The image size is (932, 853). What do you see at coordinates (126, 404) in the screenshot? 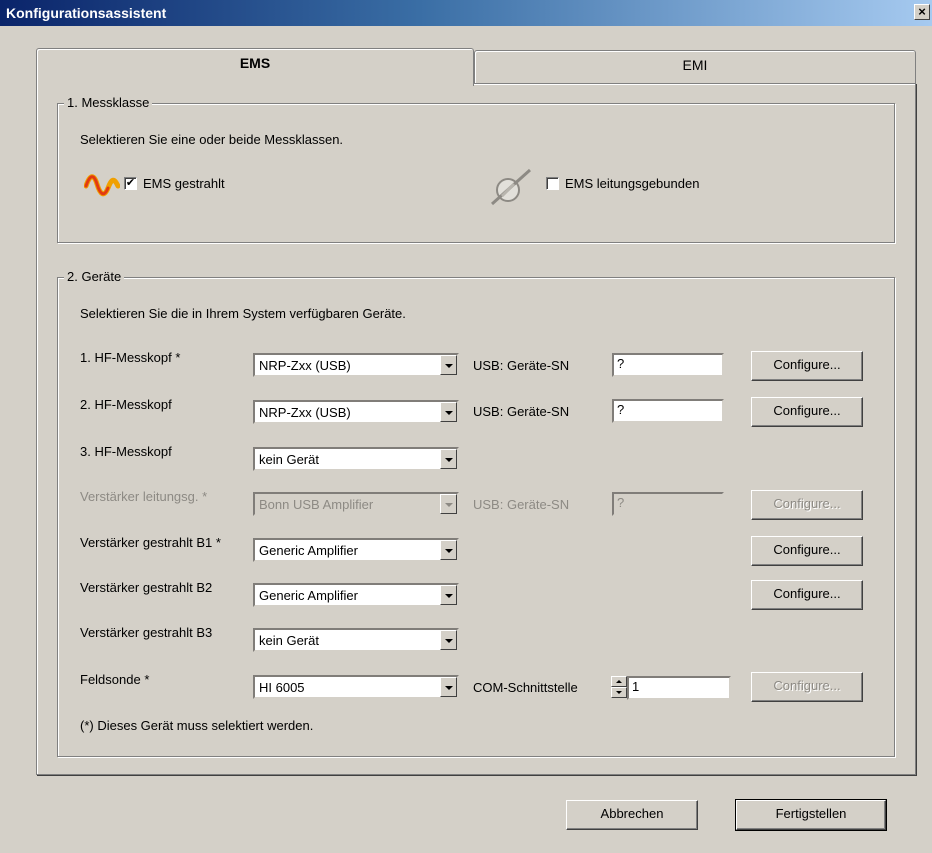
I see `row-label-hf-messkopf-2: 2. HF-Messkopf` at bounding box center [126, 404].